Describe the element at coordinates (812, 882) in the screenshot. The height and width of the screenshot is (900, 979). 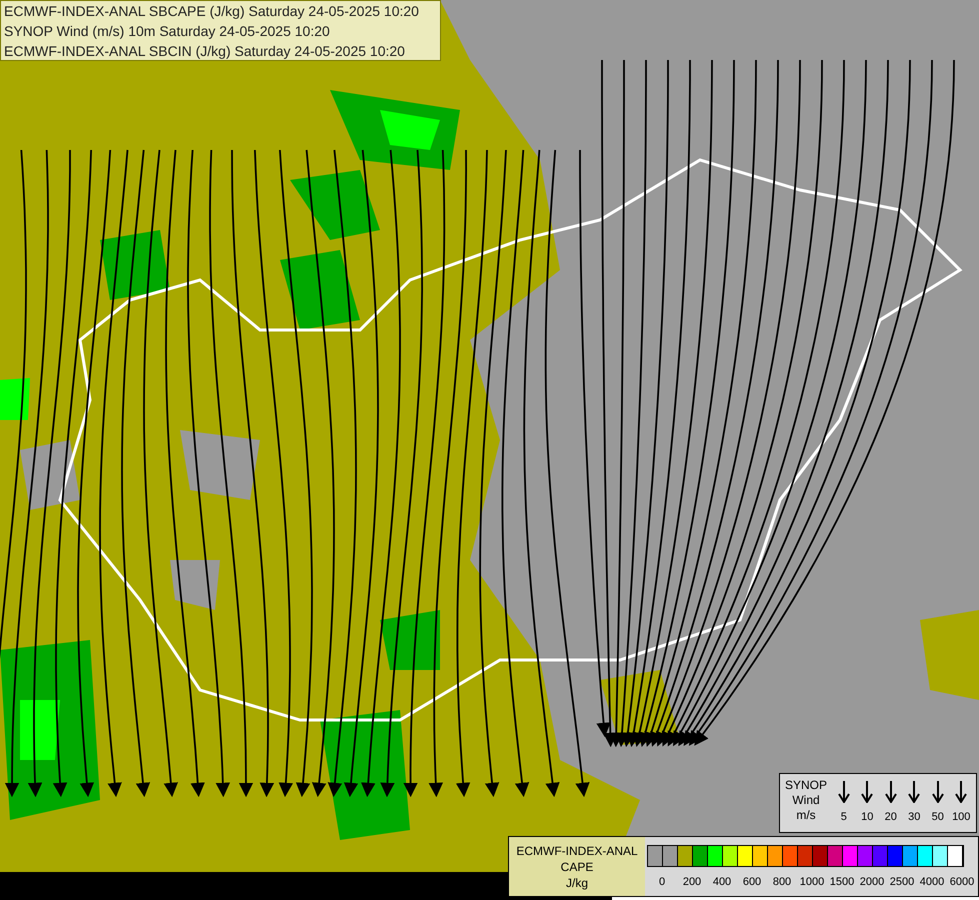
I see `scale-tick-label: 1000` at that location.